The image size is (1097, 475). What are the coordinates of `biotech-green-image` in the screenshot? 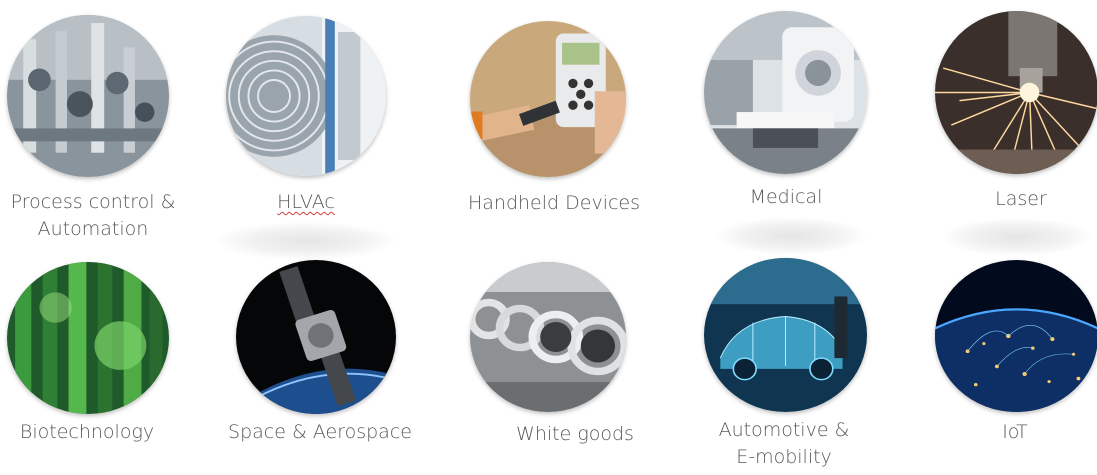 It's located at (88, 338).